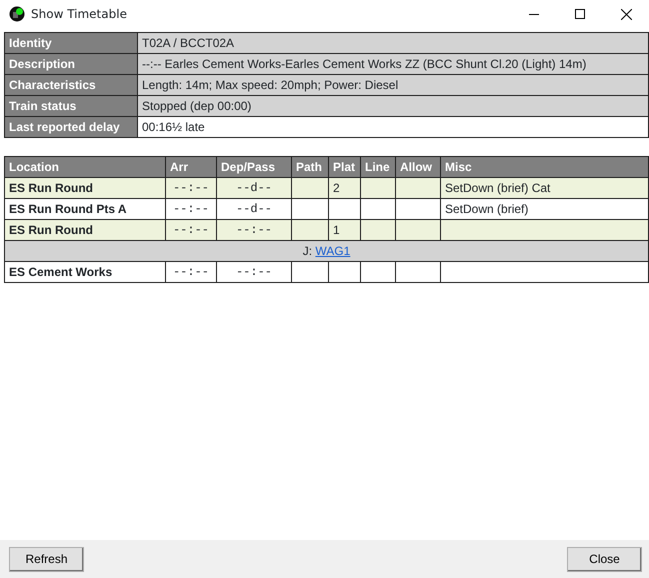 This screenshot has width=649, height=578. I want to click on column-header: Path, so click(310, 167).